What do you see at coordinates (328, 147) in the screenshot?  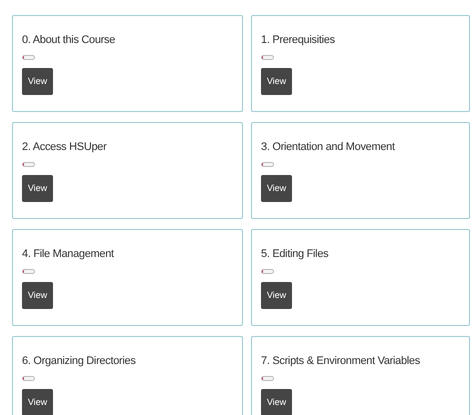 I see `module-title: 3. Orientation and Movement` at bounding box center [328, 147].